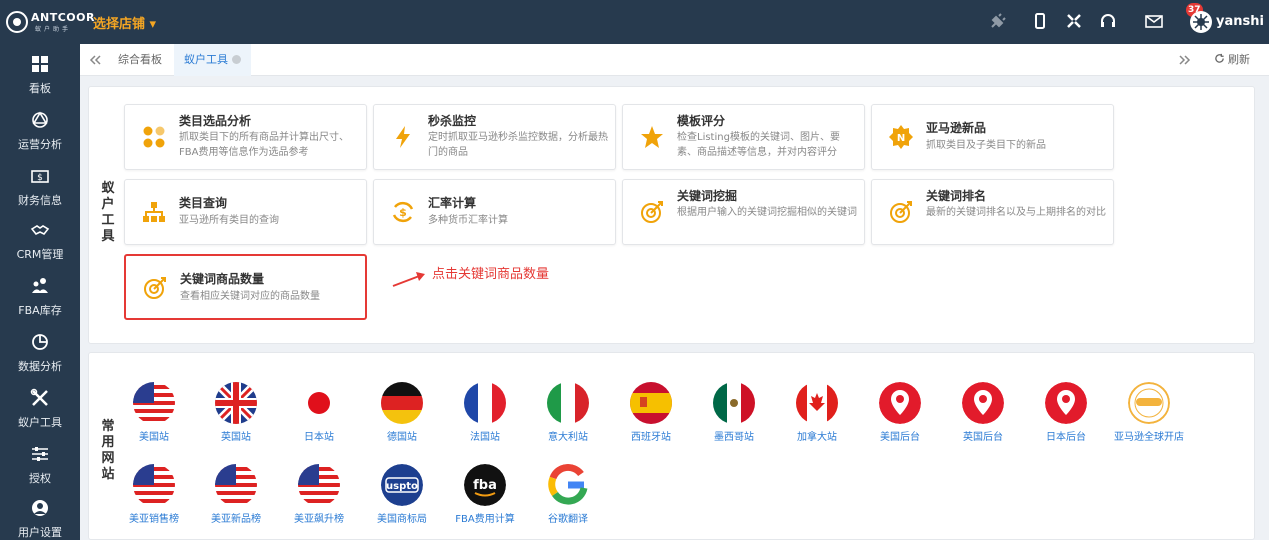 This screenshot has height=540, width=1269. I want to click on exchange-icon: $, so click(403, 212).